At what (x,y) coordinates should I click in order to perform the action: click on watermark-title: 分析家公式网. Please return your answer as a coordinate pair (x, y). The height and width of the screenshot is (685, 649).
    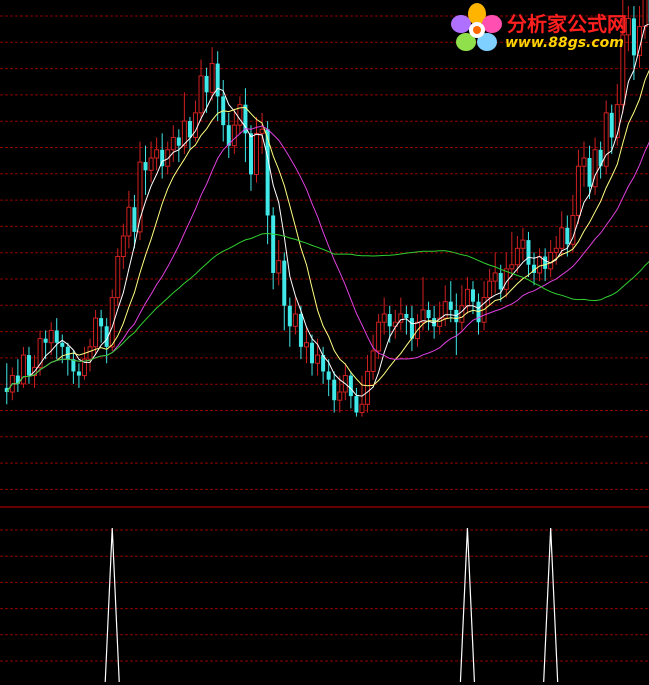
    Looking at the image, I should click on (567, 24).